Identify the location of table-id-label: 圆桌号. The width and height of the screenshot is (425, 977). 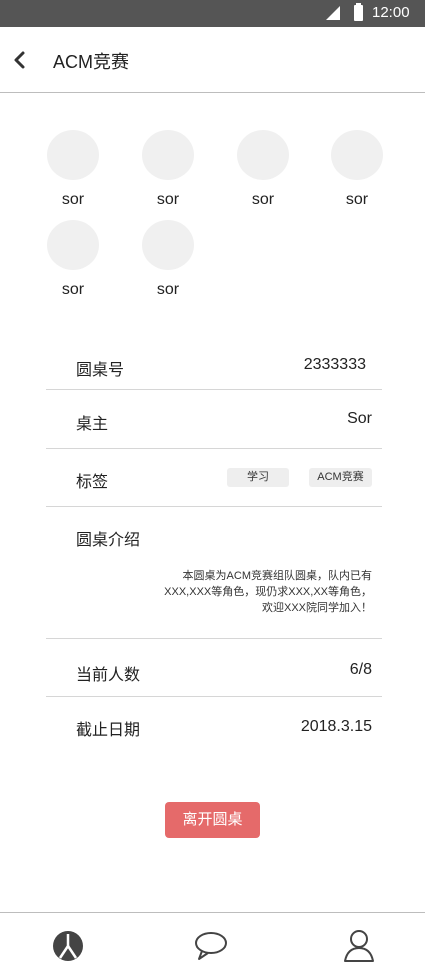
(100, 370).